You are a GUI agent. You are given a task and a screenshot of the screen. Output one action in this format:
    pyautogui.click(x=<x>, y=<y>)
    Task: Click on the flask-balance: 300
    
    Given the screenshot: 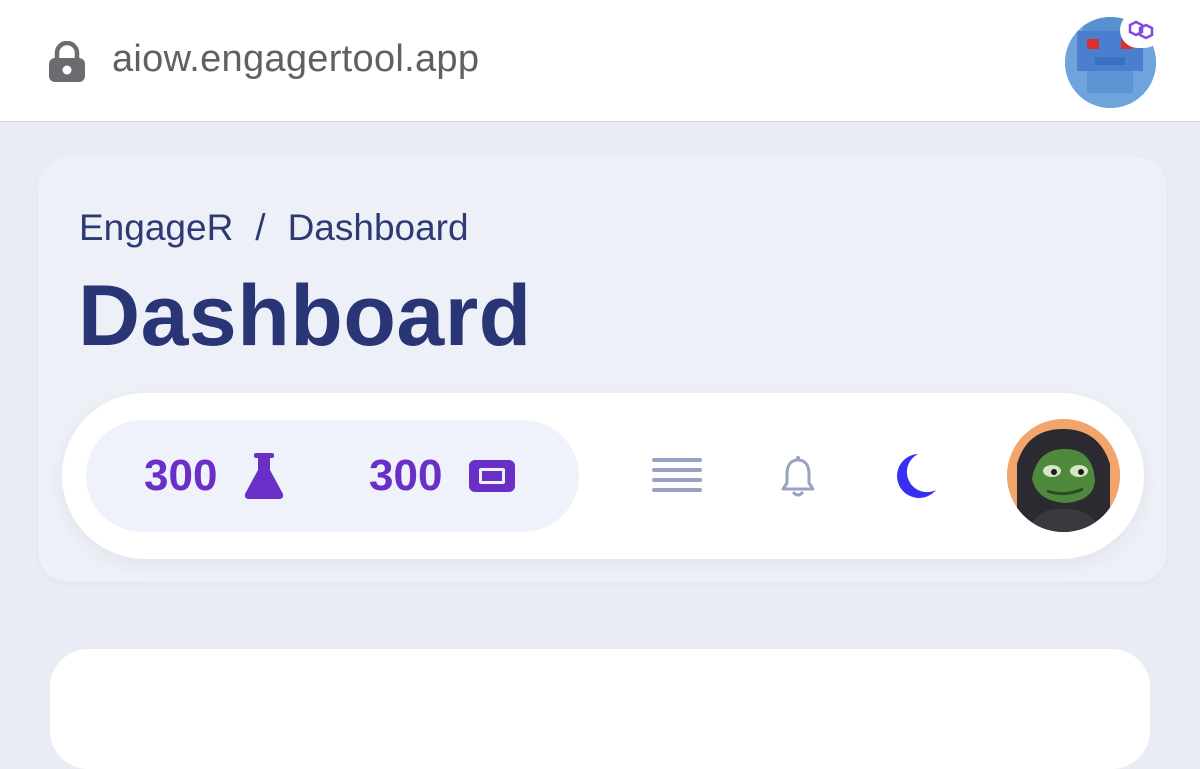 What is the action you would take?
    pyautogui.click(x=214, y=476)
    